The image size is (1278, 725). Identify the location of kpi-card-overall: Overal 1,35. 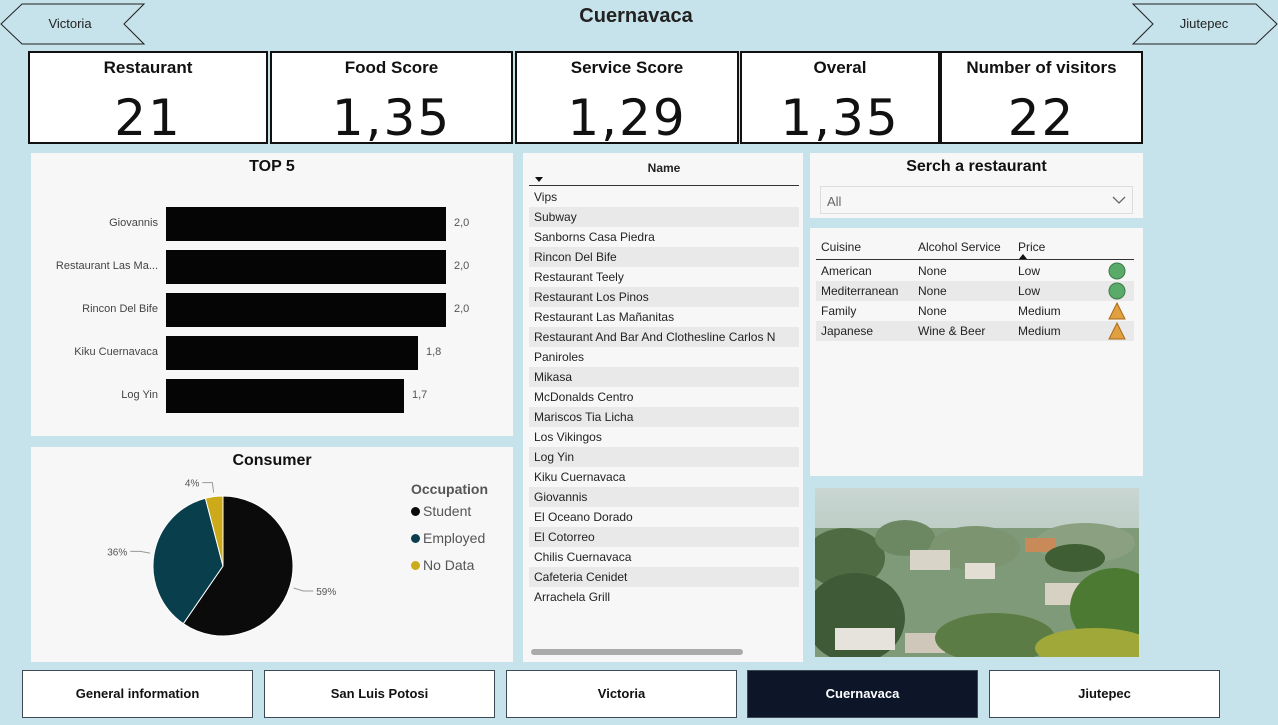
(840, 99).